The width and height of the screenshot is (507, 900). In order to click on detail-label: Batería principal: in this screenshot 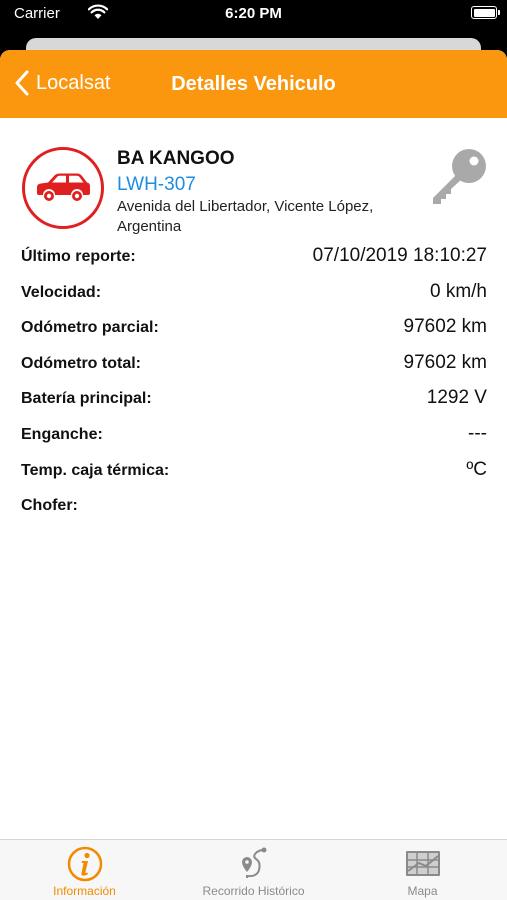, I will do `click(86, 399)`.